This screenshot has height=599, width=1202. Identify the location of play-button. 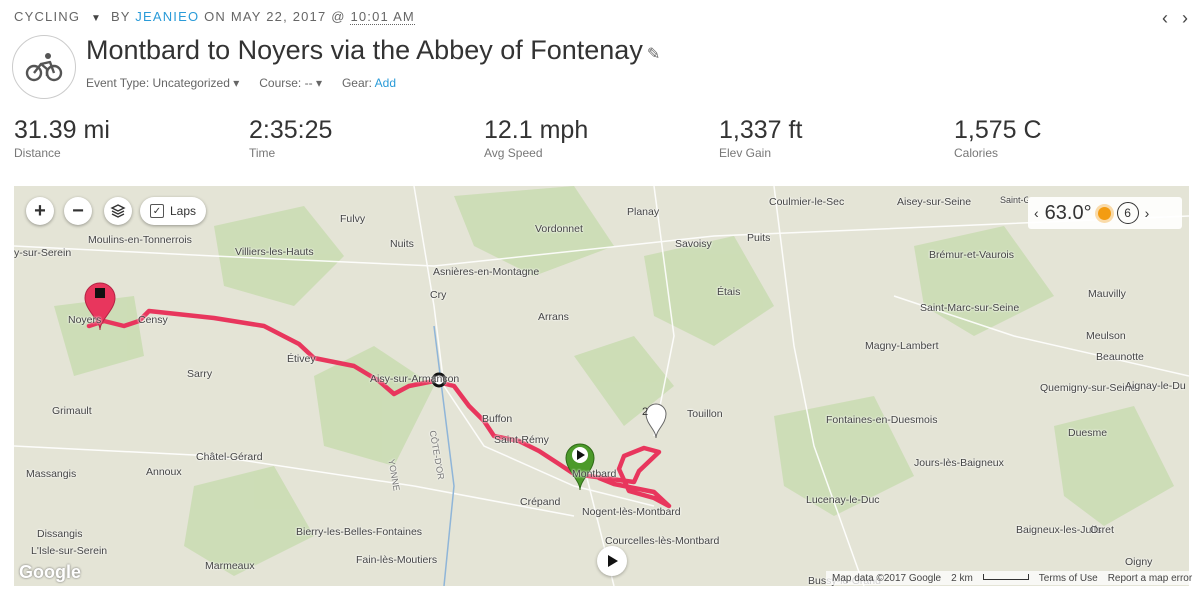
(612, 561).